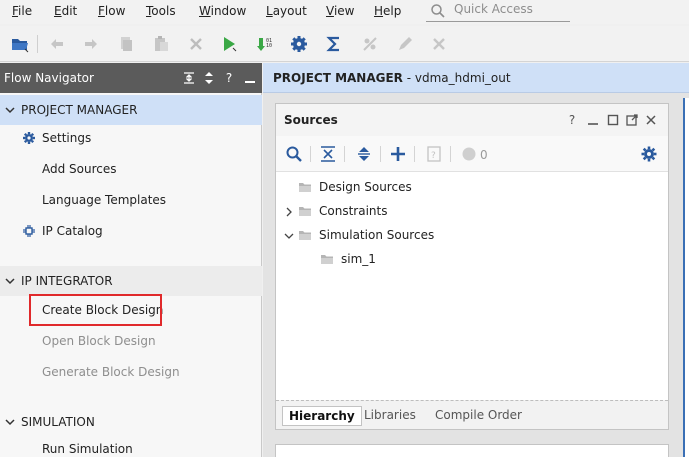 The height and width of the screenshot is (457, 689). I want to click on sources-header: Sources ?, so click(472, 120).